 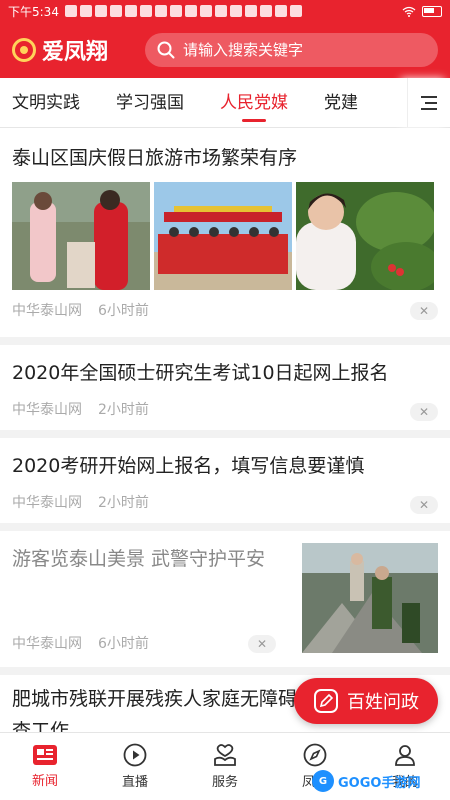 What do you see at coordinates (188, 466) in the screenshot?
I see `news-title: 2020考研开始网上报名，填写信息要谨慎` at bounding box center [188, 466].